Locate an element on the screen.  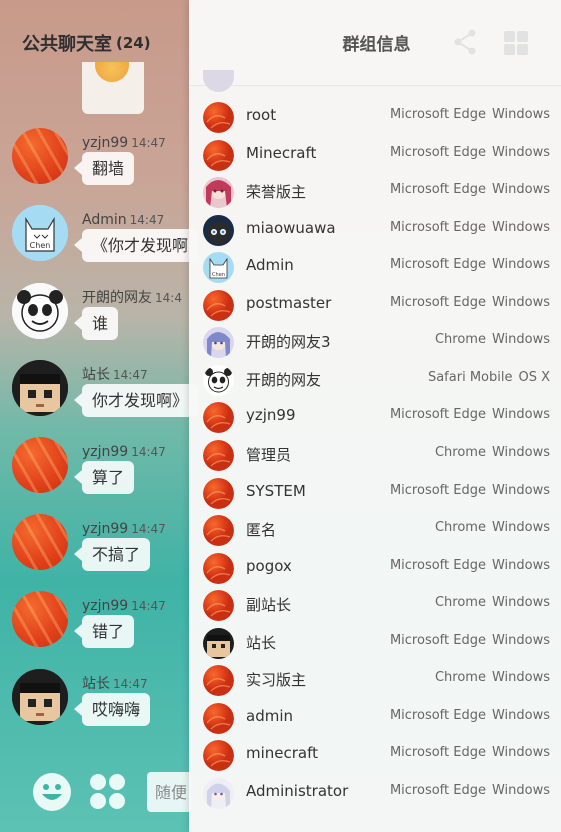
member-name: 开朗的网友3 is located at coordinates (288, 342).